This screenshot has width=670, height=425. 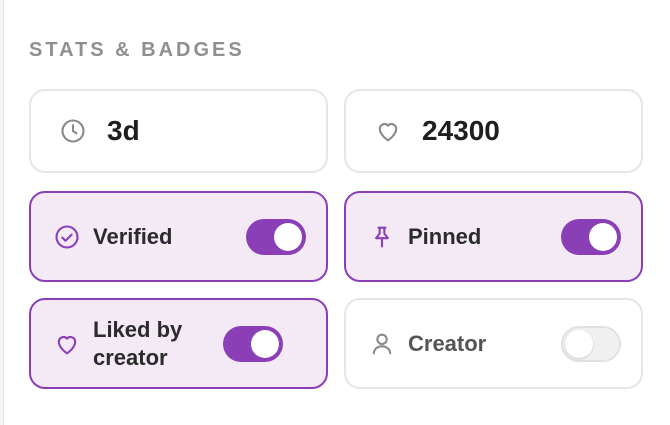 What do you see at coordinates (382, 236) in the screenshot?
I see `pin-icon` at bounding box center [382, 236].